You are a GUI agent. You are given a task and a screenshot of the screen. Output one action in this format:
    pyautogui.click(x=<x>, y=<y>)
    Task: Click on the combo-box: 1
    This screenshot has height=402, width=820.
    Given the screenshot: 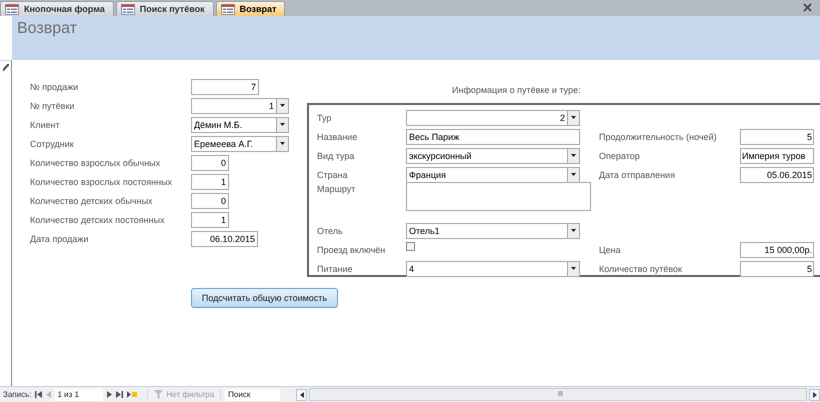 What is the action you would take?
    pyautogui.click(x=240, y=106)
    